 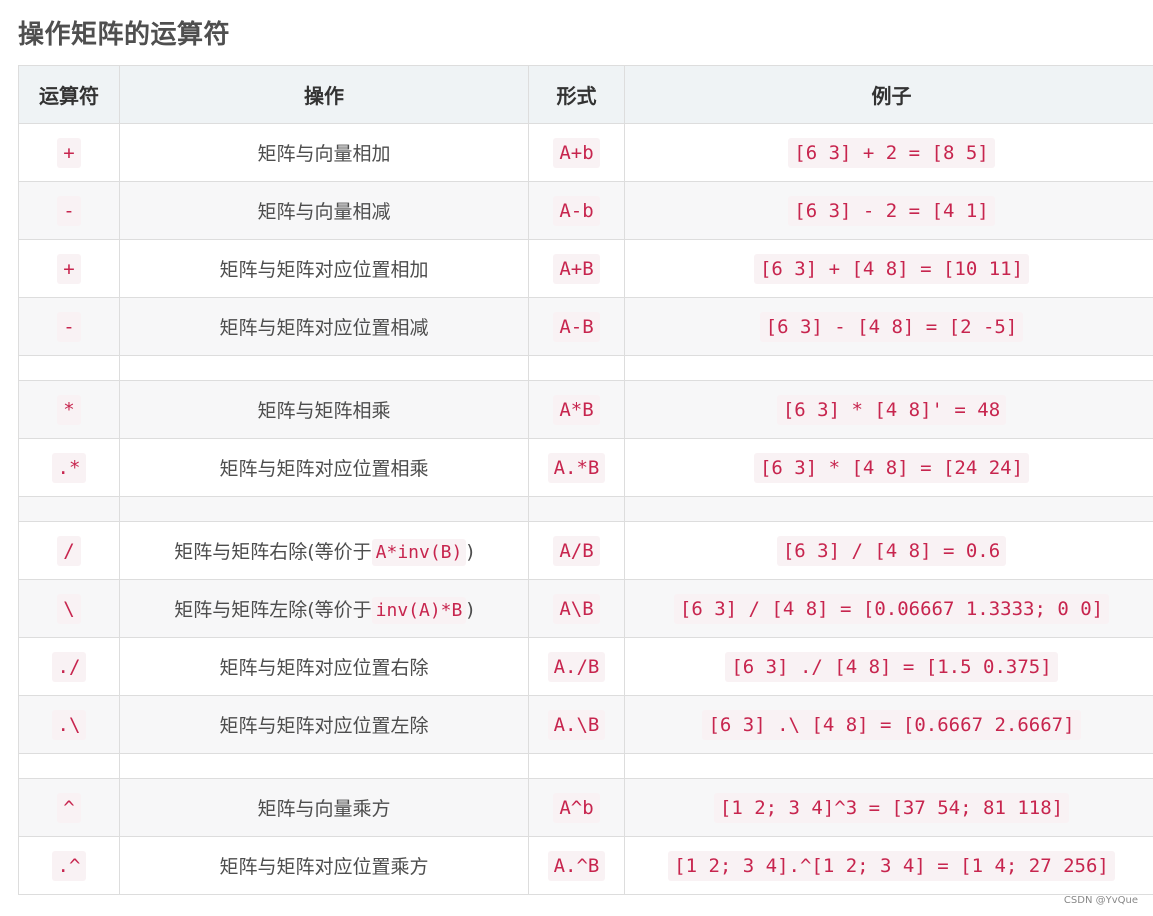 I want to click on operation-text-end: ), so click(x=470, y=610).